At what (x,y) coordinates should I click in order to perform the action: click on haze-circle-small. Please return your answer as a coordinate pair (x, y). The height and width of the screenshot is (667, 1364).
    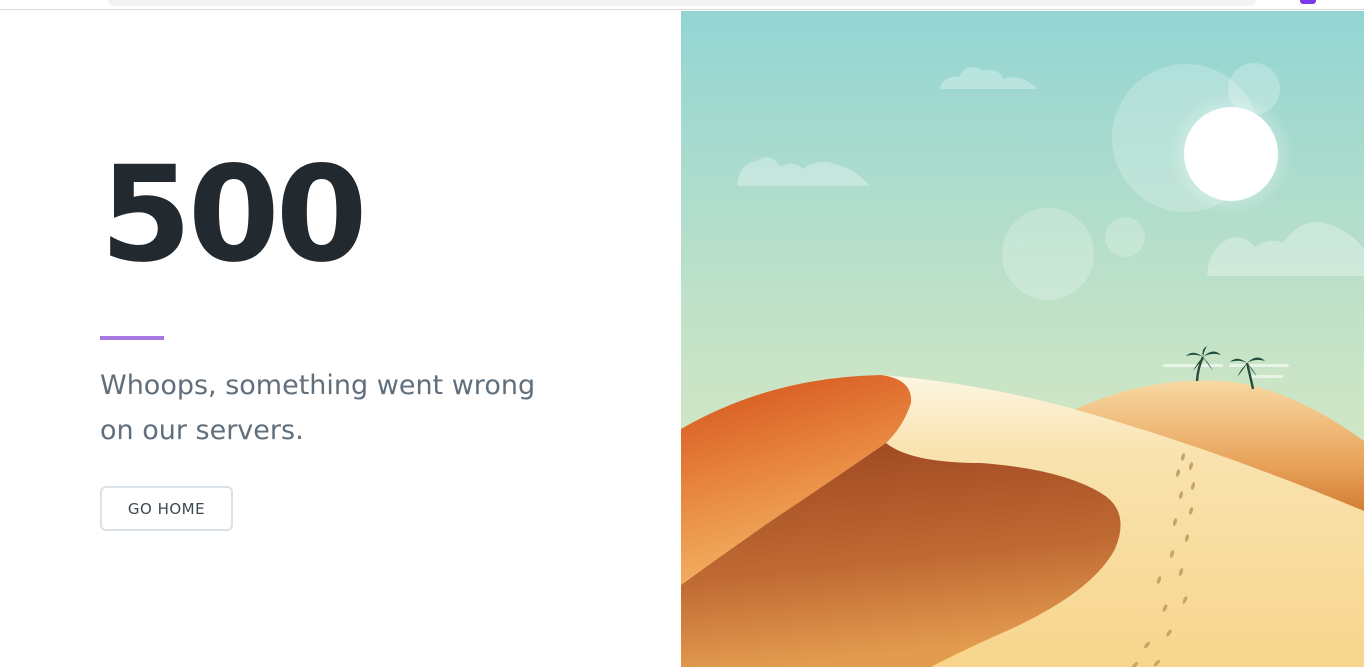
    Looking at the image, I should click on (1125, 237).